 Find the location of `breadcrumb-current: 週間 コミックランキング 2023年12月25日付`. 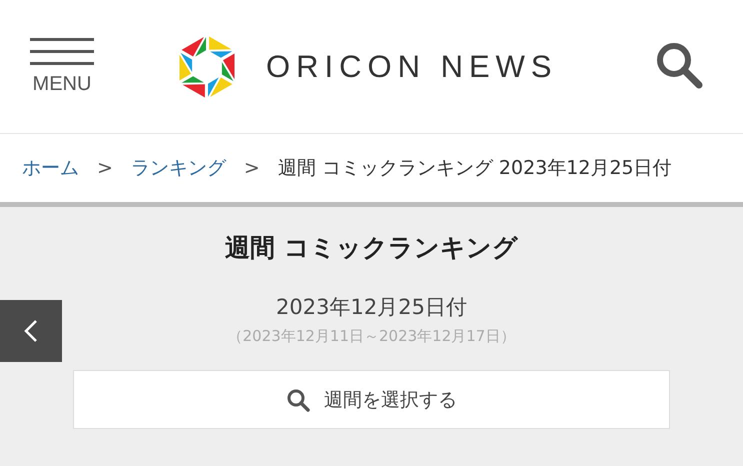

breadcrumb-current: 週間 コミックランキング 2023年12月25日付 is located at coordinates (475, 168).